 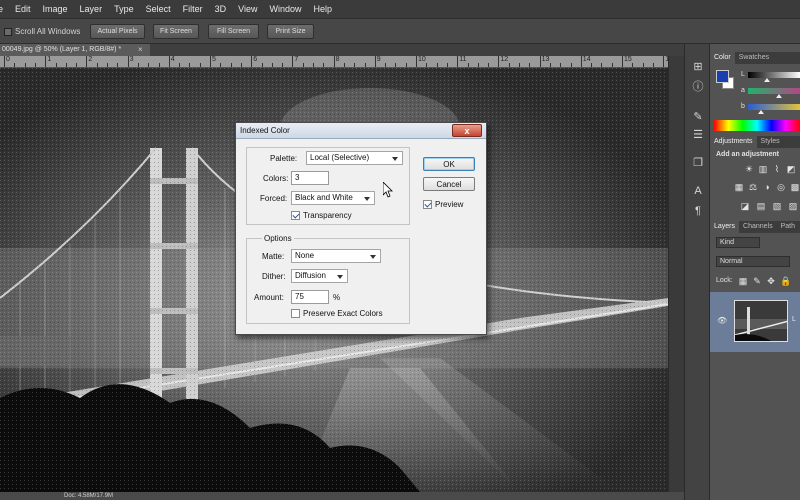 What do you see at coordinates (340, 157) in the screenshot?
I see `palette-value: Local (Selective)` at bounding box center [340, 157].